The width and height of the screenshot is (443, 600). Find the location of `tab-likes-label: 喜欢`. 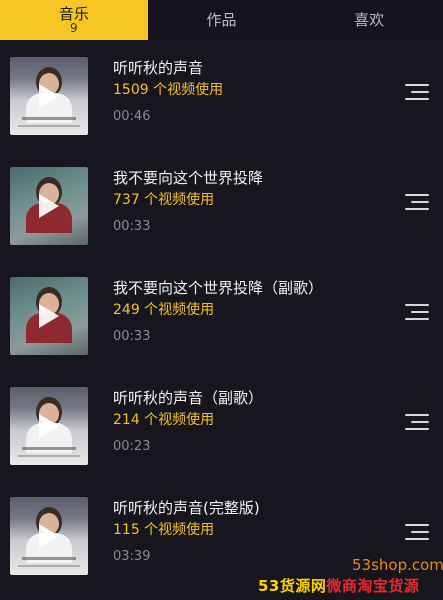

tab-likes-label: 喜欢 is located at coordinates (369, 20).